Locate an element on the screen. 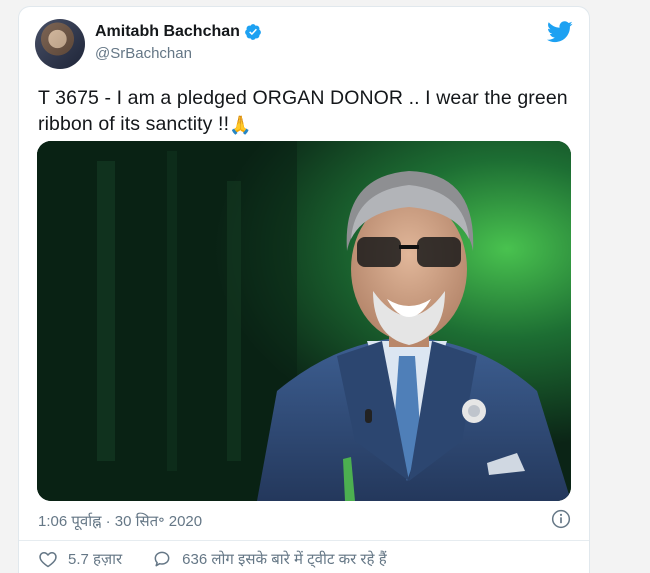  like-count: 5.7 हज़ार is located at coordinates (95, 559).